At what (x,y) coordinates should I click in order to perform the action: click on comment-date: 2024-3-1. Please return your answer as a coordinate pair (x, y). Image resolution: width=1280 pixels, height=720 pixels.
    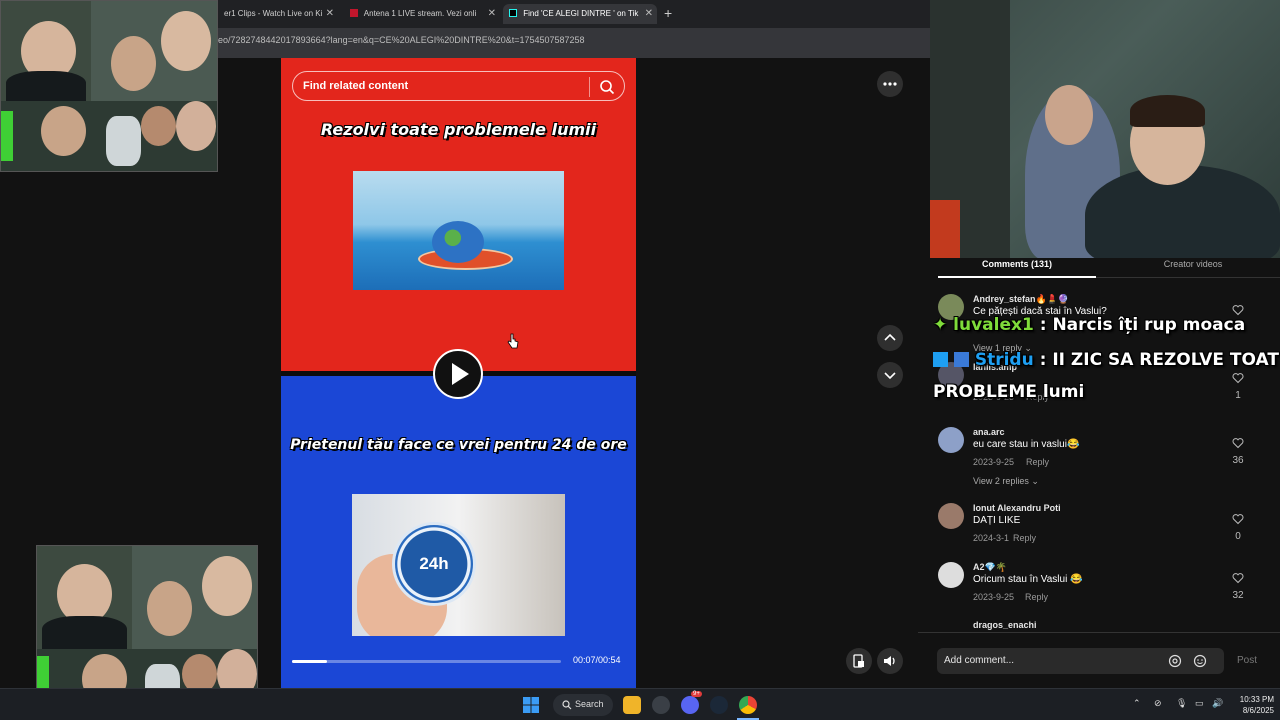
    Looking at the image, I should click on (991, 538).